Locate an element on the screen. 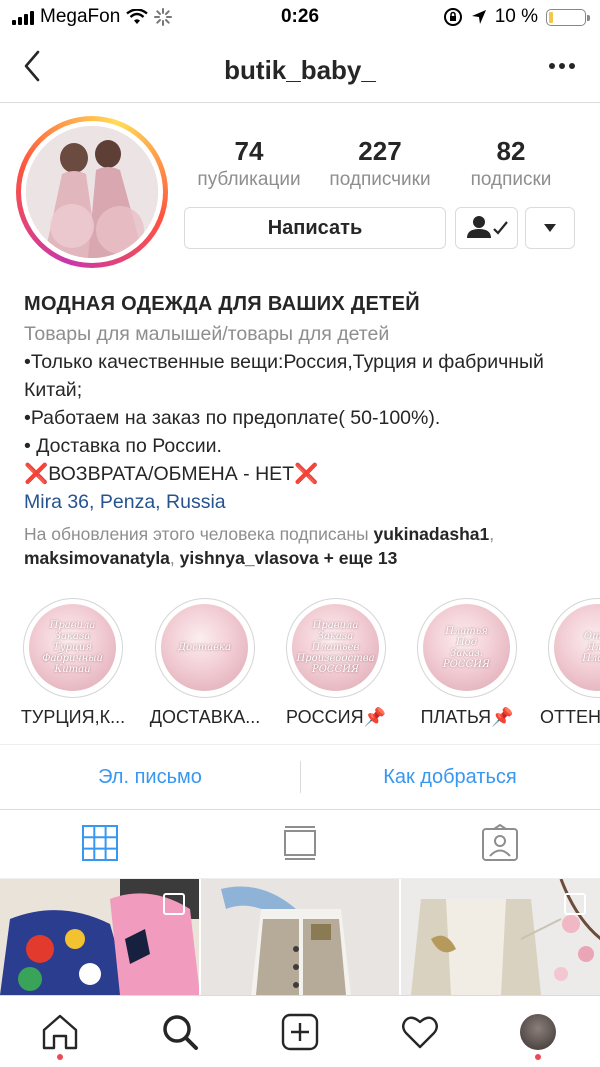 This screenshot has height=1067, width=600. bio-line-returns: ❌ВОЗВРАТА/ОБМЕНА - НЕТ❌ is located at coordinates (304, 474).